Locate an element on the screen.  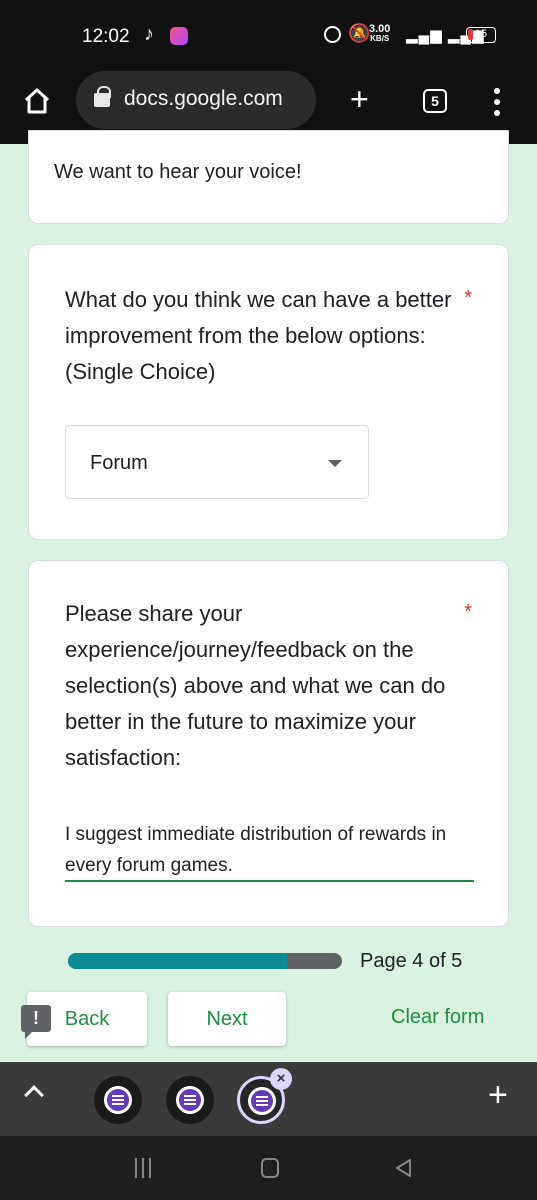
address-bar: docs.google.com is located at coordinates (196, 100).